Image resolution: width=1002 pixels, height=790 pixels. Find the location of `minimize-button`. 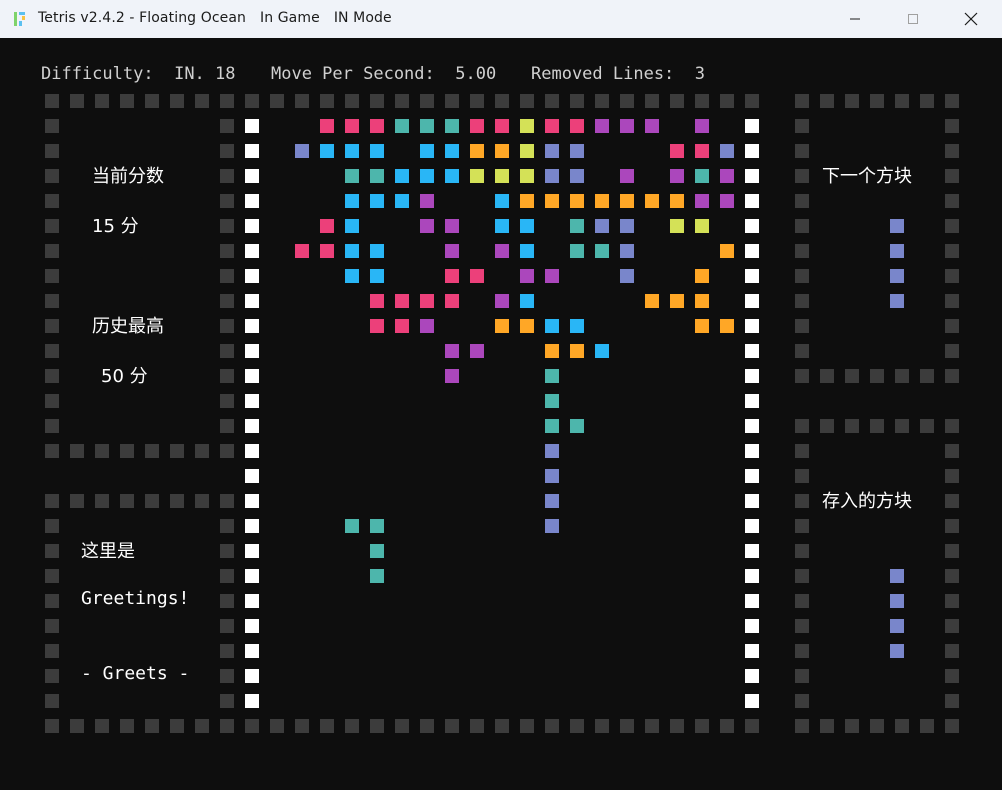

minimize-button is located at coordinates (855, 19).